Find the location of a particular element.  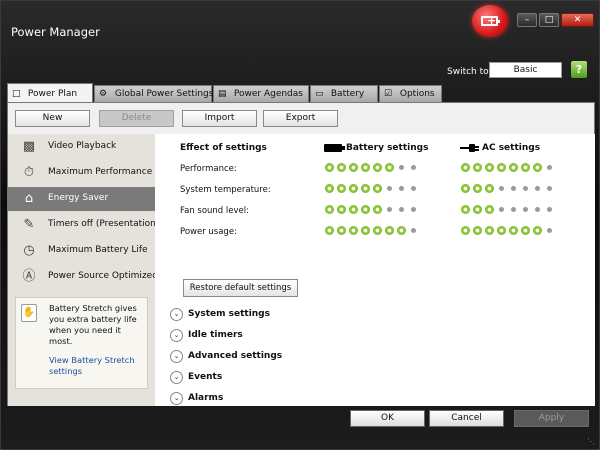

plan-video-playback: ▩ Video Playback is located at coordinates (81, 147).